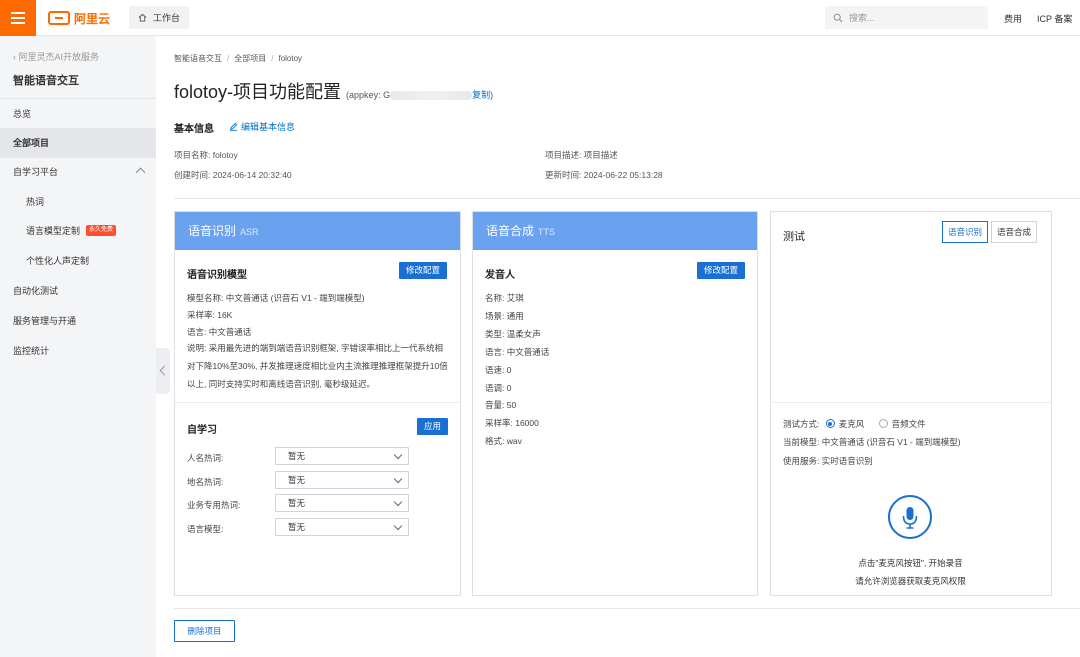 The image size is (1080, 657). What do you see at coordinates (721, 270) in the screenshot?
I see `tts-modify-button: 修改配置` at bounding box center [721, 270].